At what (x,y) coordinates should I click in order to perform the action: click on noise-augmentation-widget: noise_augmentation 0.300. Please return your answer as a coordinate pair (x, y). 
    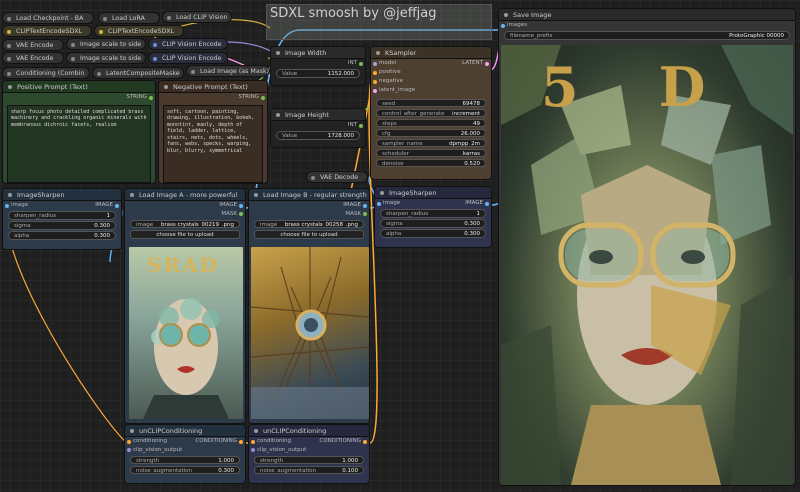
    Looking at the image, I should click on (185, 469).